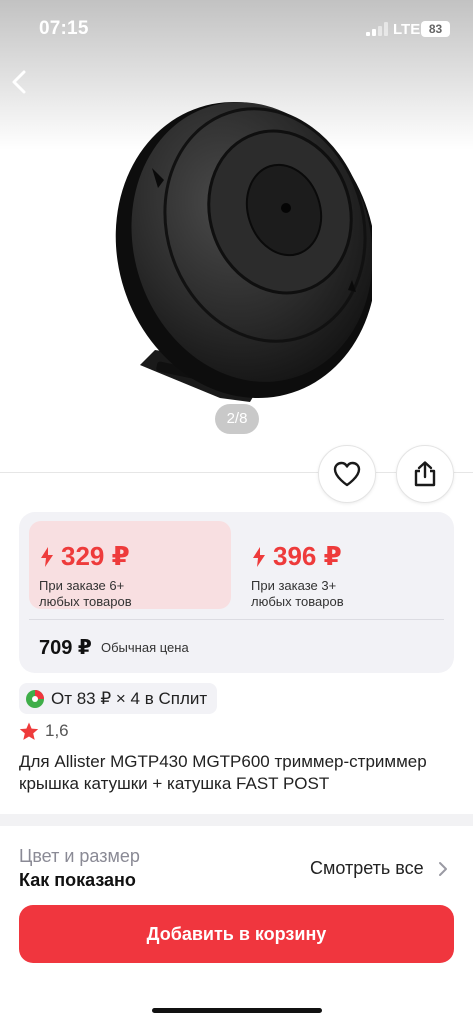 This screenshot has height=1024, width=473. I want to click on star-icon, so click(29, 731).